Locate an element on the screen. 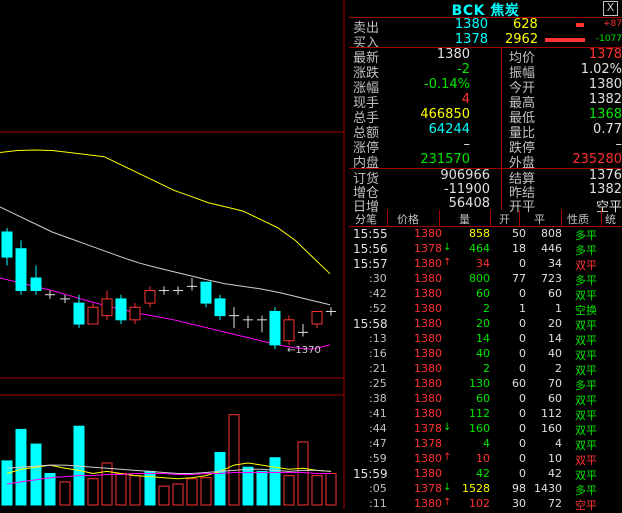 The height and width of the screenshot is (513, 622). ma-yellow-line is located at coordinates (165, 212).